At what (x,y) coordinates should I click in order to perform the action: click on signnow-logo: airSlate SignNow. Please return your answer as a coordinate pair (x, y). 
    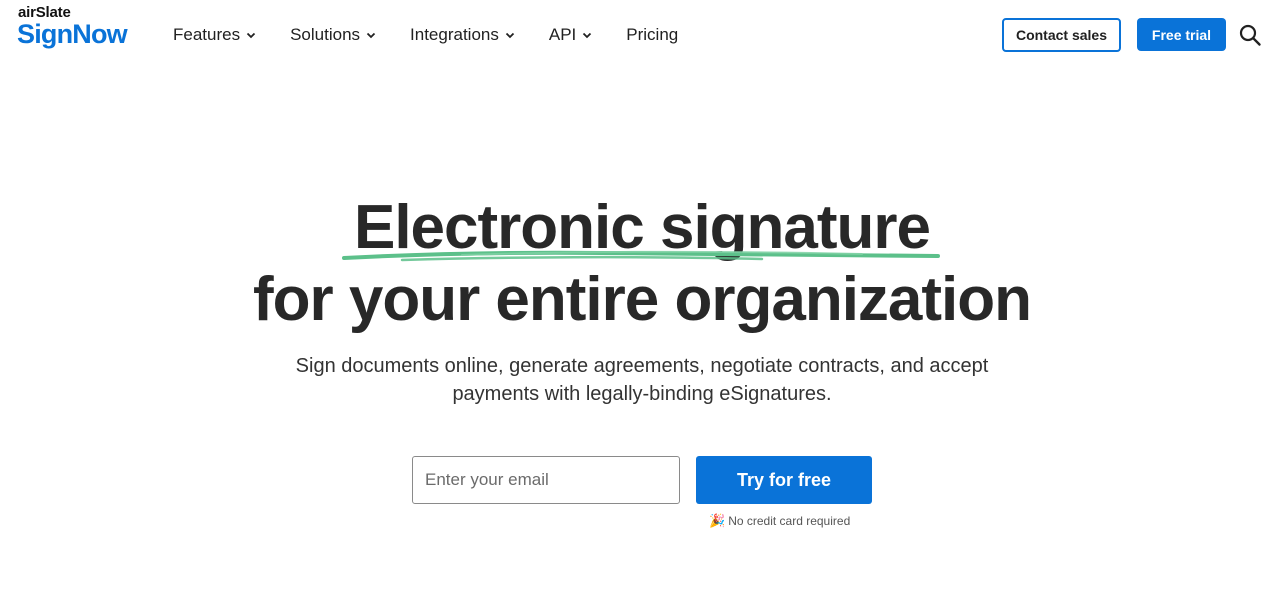
    Looking at the image, I should click on (82, 29).